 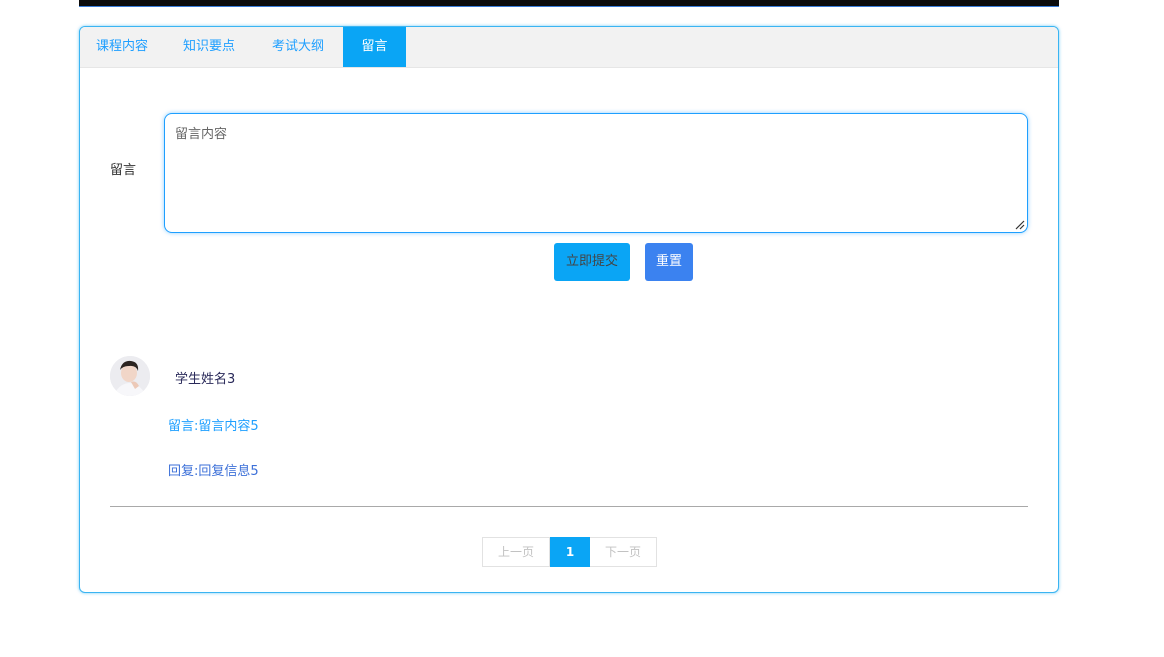 What do you see at coordinates (298, 47) in the screenshot?
I see `tab-exam-outline: 考试大纲` at bounding box center [298, 47].